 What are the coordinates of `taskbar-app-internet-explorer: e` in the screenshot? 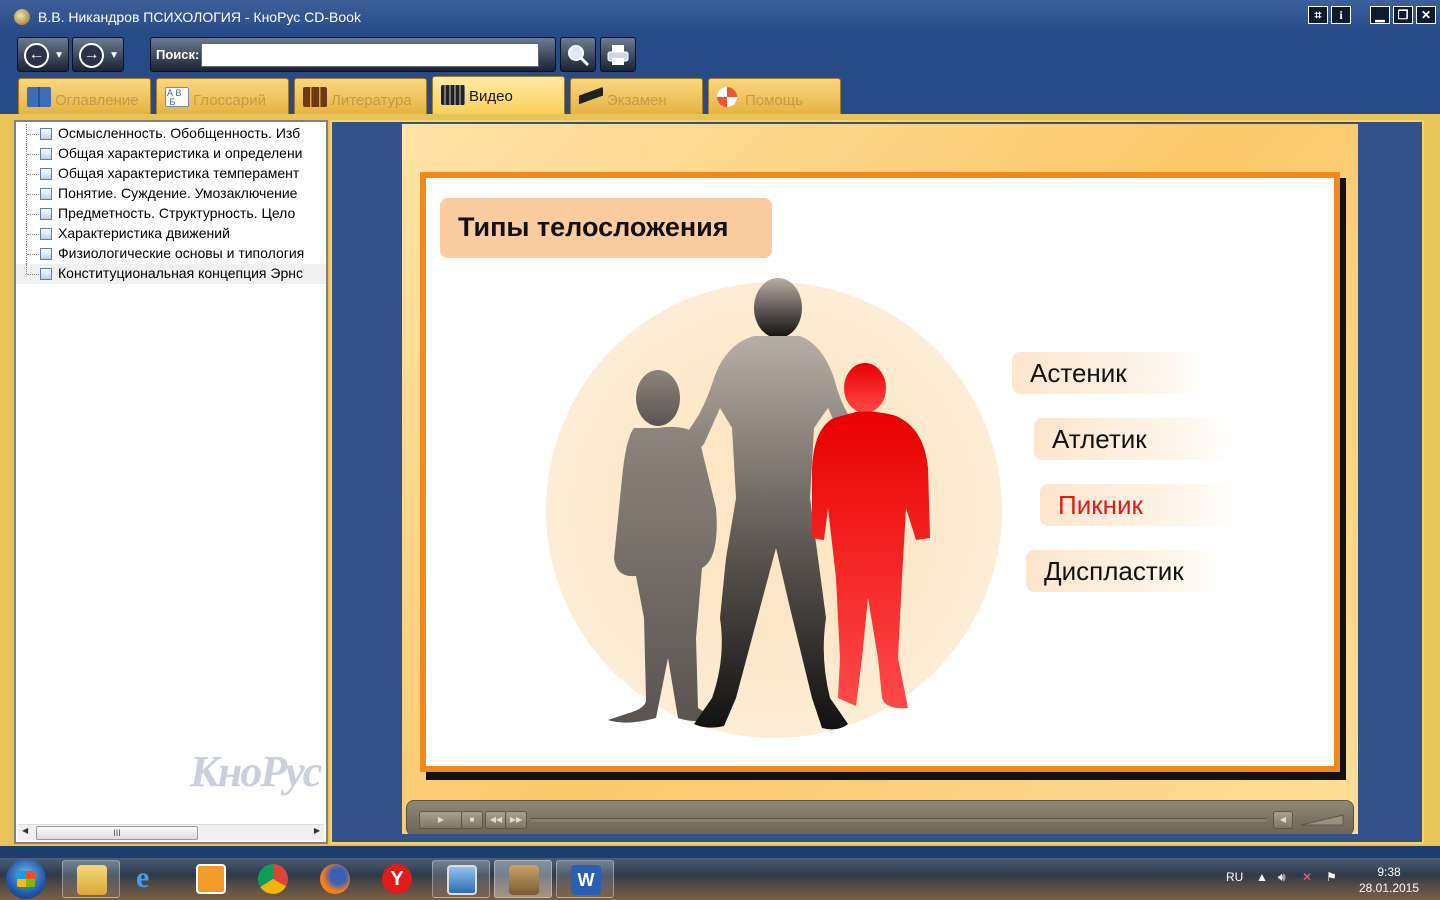 It's located at (151, 879).